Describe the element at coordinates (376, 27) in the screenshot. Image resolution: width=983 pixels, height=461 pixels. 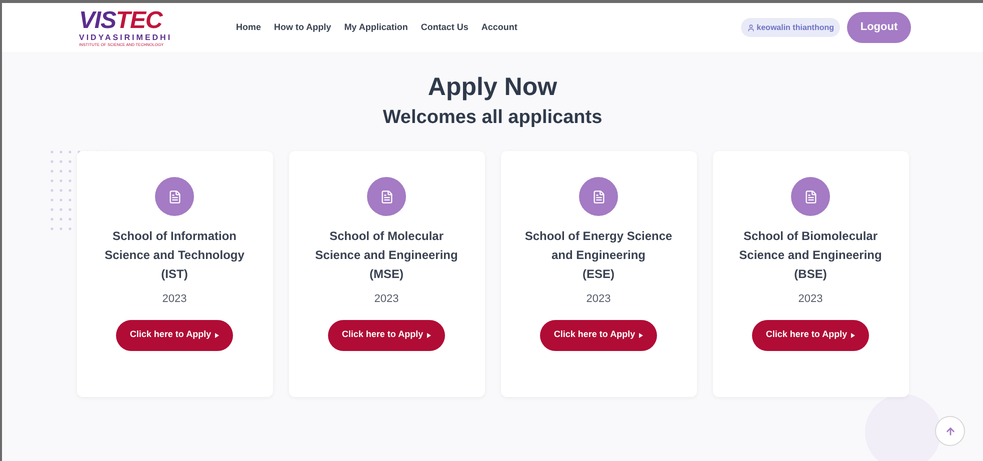
I see `nav-link: My Application` at that location.